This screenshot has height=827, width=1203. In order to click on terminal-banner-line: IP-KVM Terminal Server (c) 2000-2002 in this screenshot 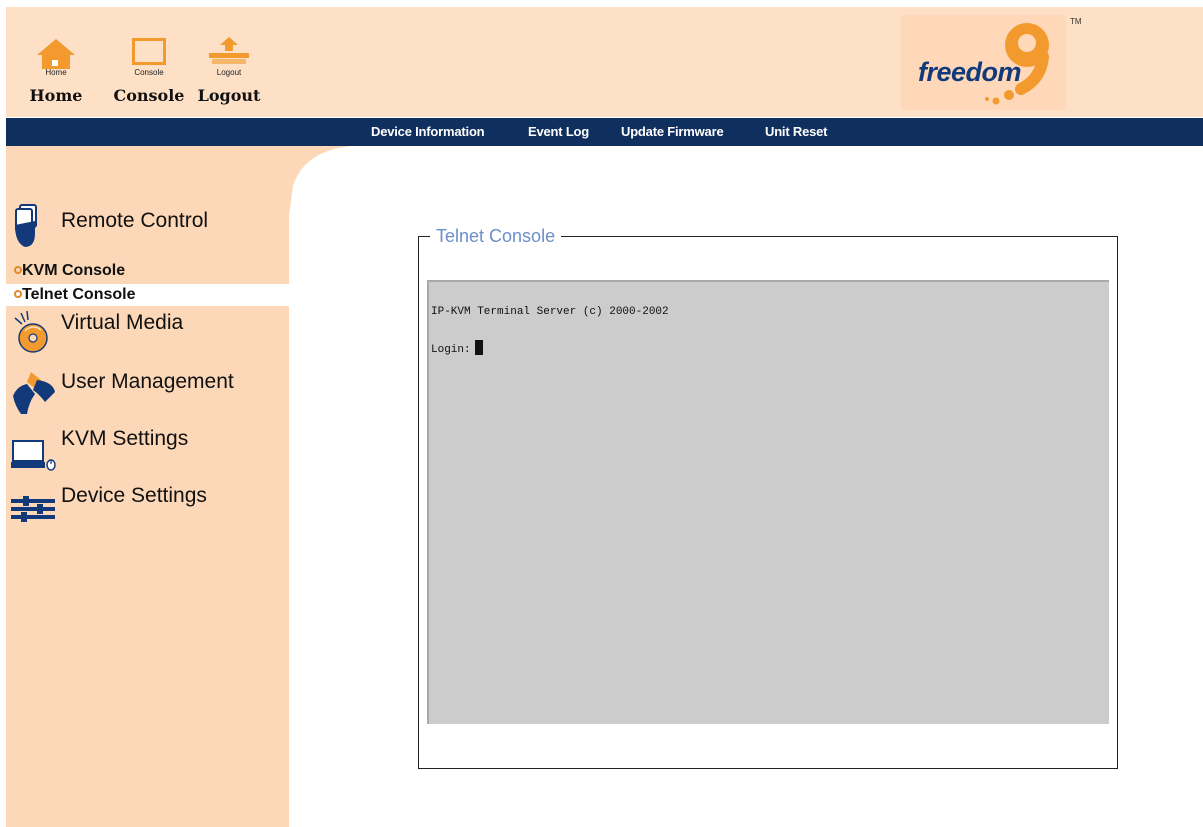, I will do `click(550, 312)`.